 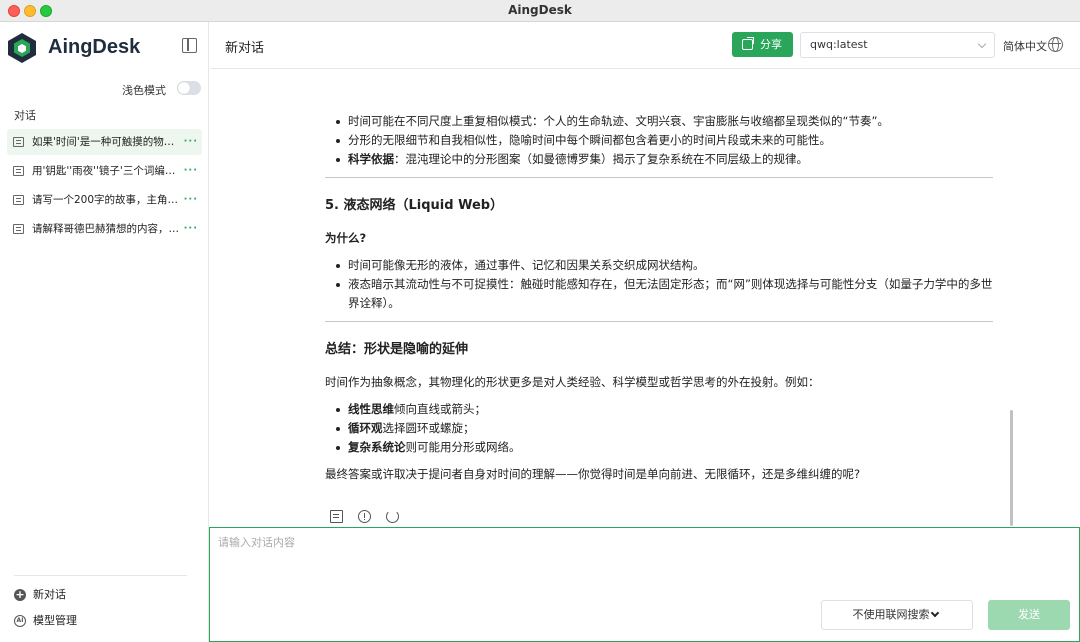 I want to click on app-logo-icon, so click(x=22, y=48).